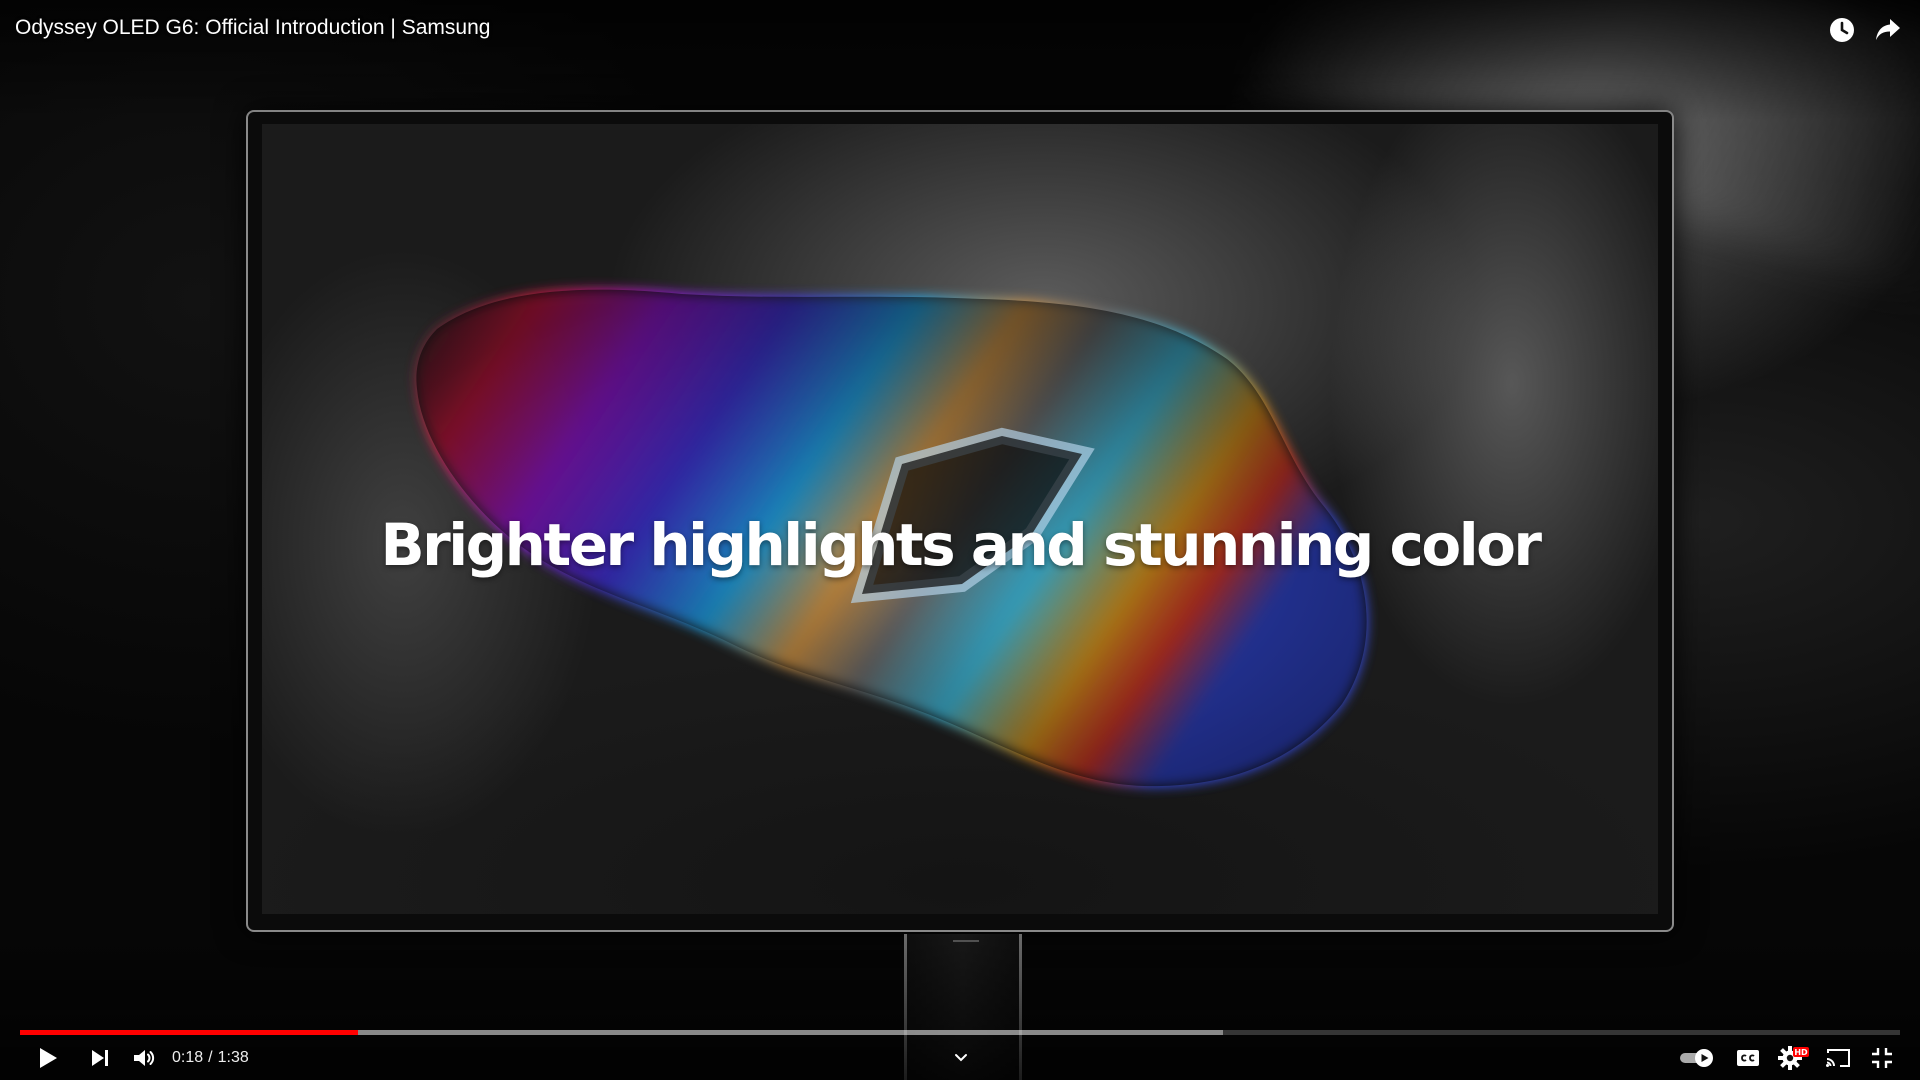 The image size is (1920, 1080). I want to click on volume-icon, so click(144, 1058).